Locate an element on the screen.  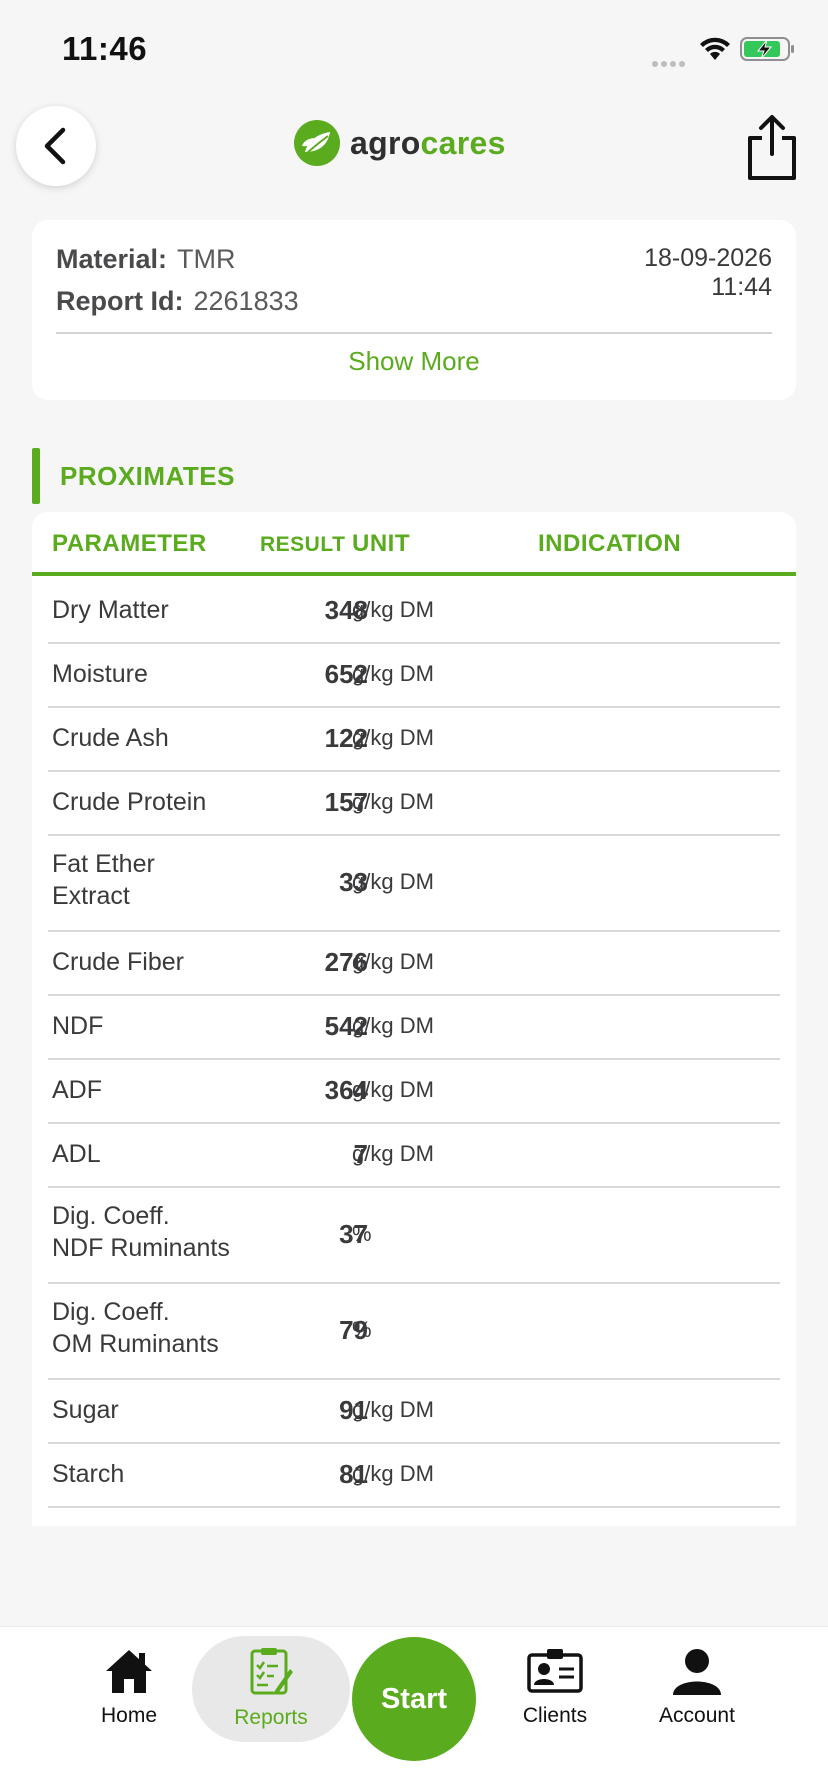
table-row: Crude Fiber 276 g/kg DM is located at coordinates (414, 963).